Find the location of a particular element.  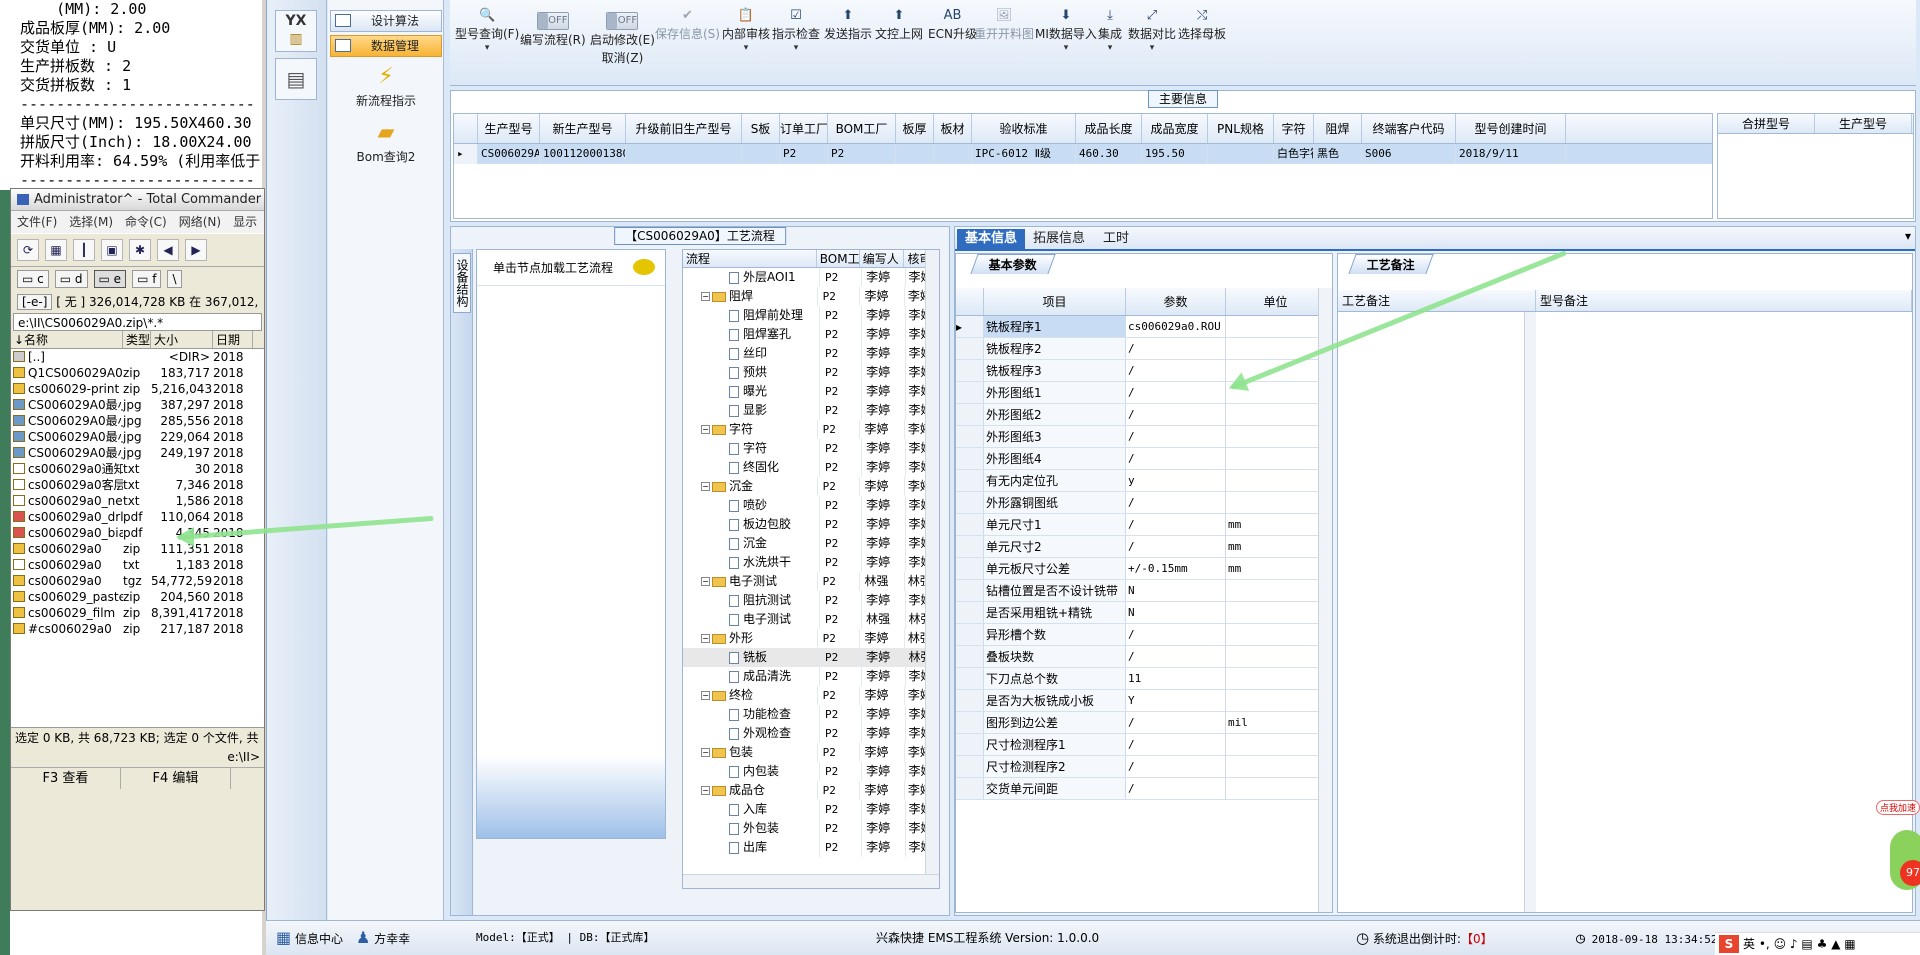

calculator-module-icon: ▤ is located at coordinates (296, 79).